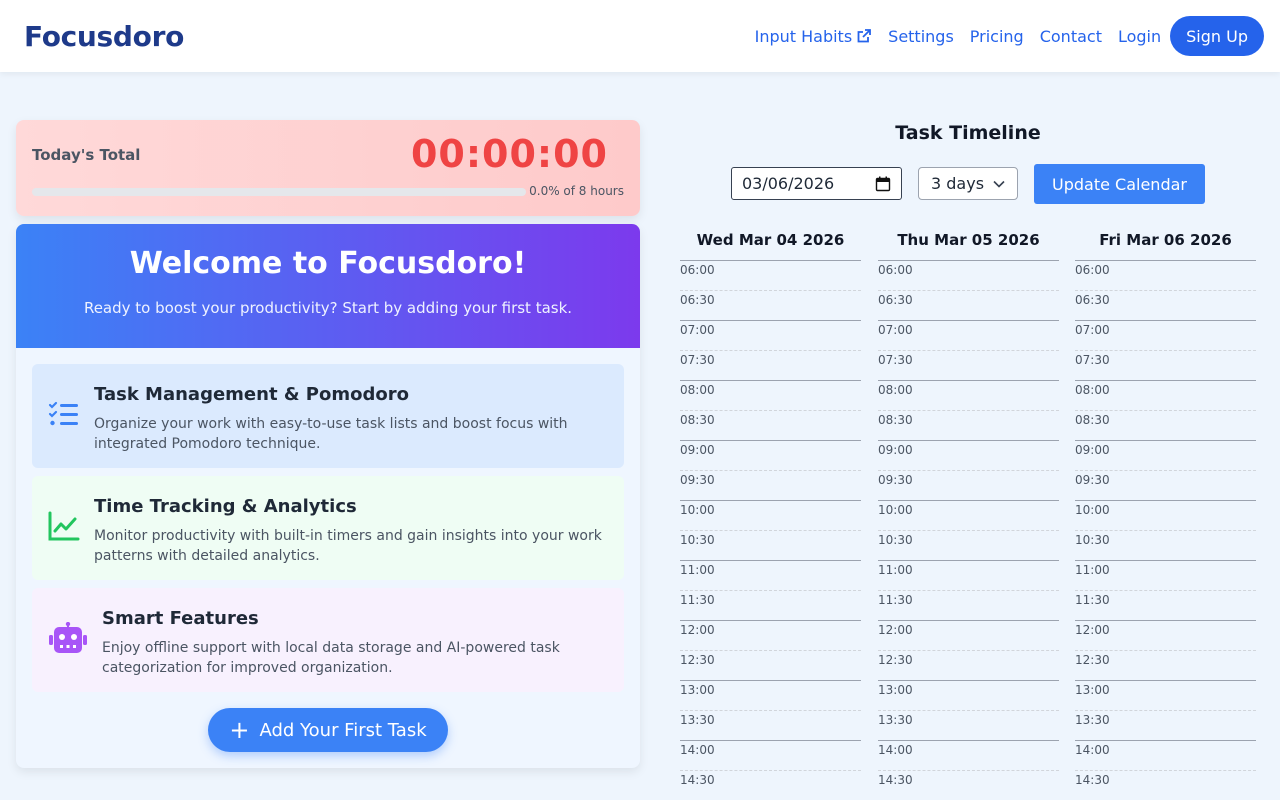 The height and width of the screenshot is (800, 1280). What do you see at coordinates (958, 183) in the screenshot?
I see `days-select-value: 3 days` at bounding box center [958, 183].